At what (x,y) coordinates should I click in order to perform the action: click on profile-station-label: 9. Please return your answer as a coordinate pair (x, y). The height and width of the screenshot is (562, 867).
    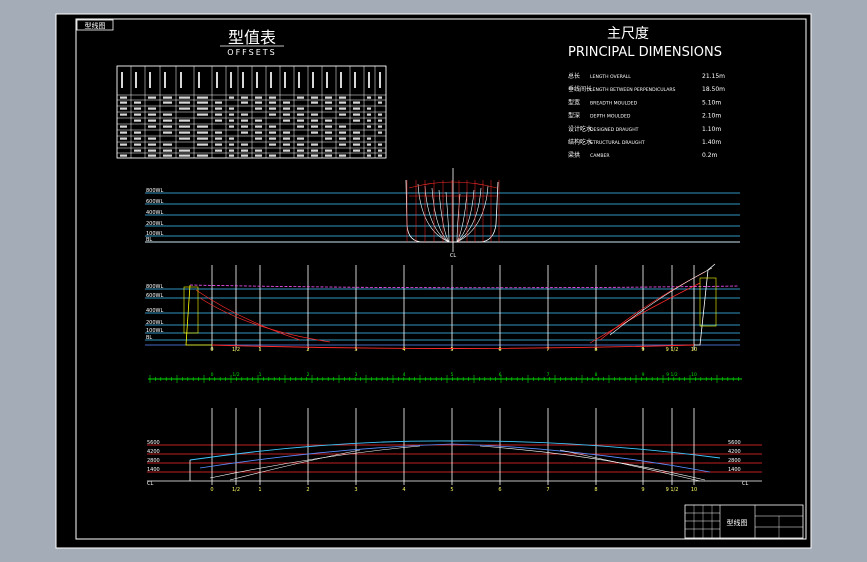
    Looking at the image, I should click on (642, 350).